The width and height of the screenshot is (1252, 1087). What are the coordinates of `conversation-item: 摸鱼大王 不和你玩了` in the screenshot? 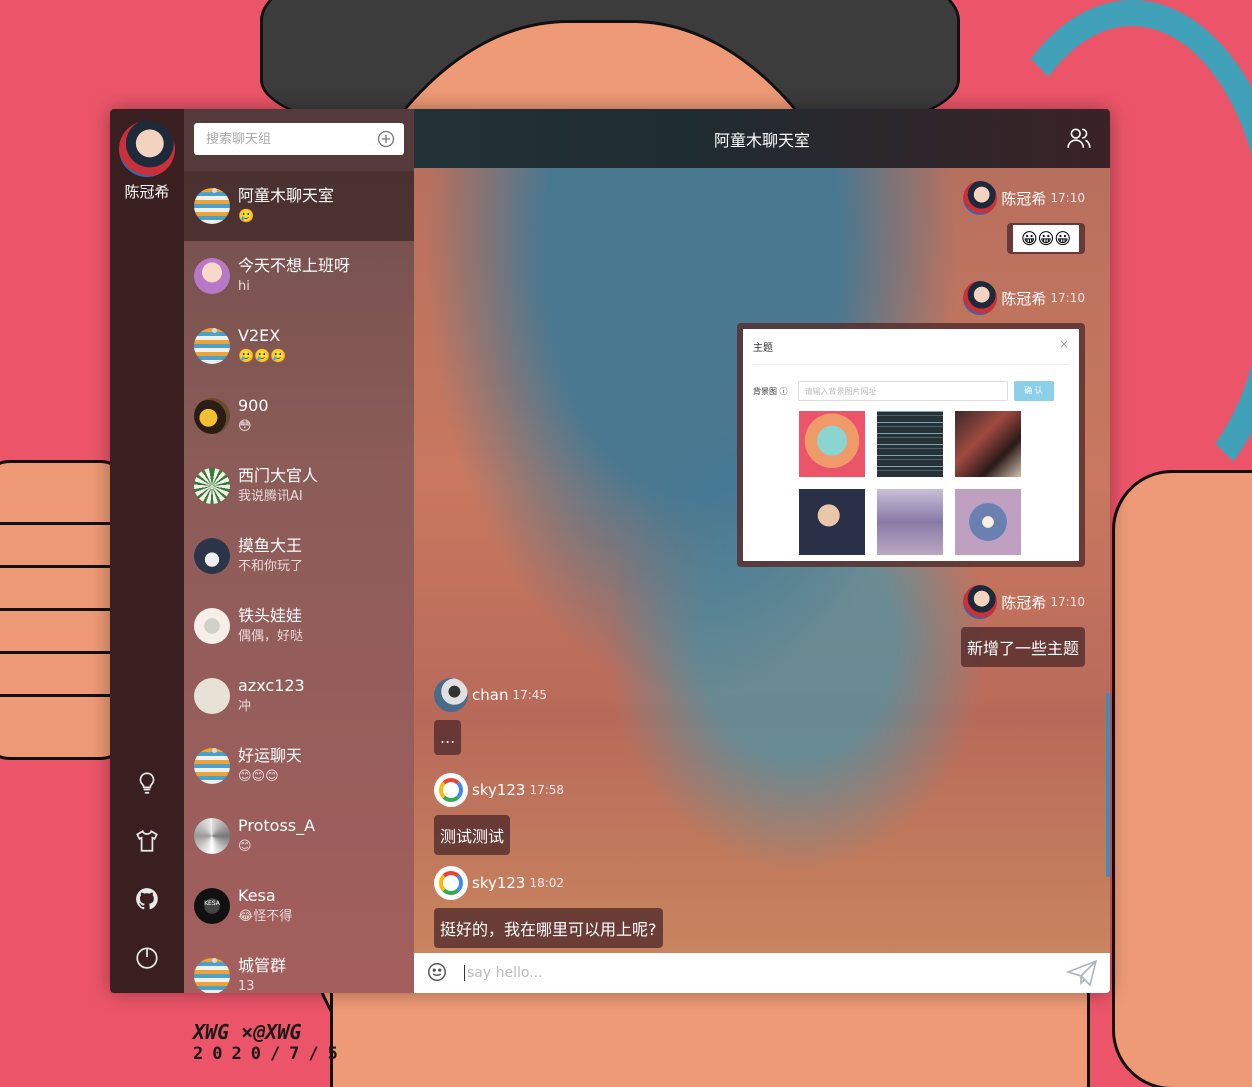 It's located at (299, 556).